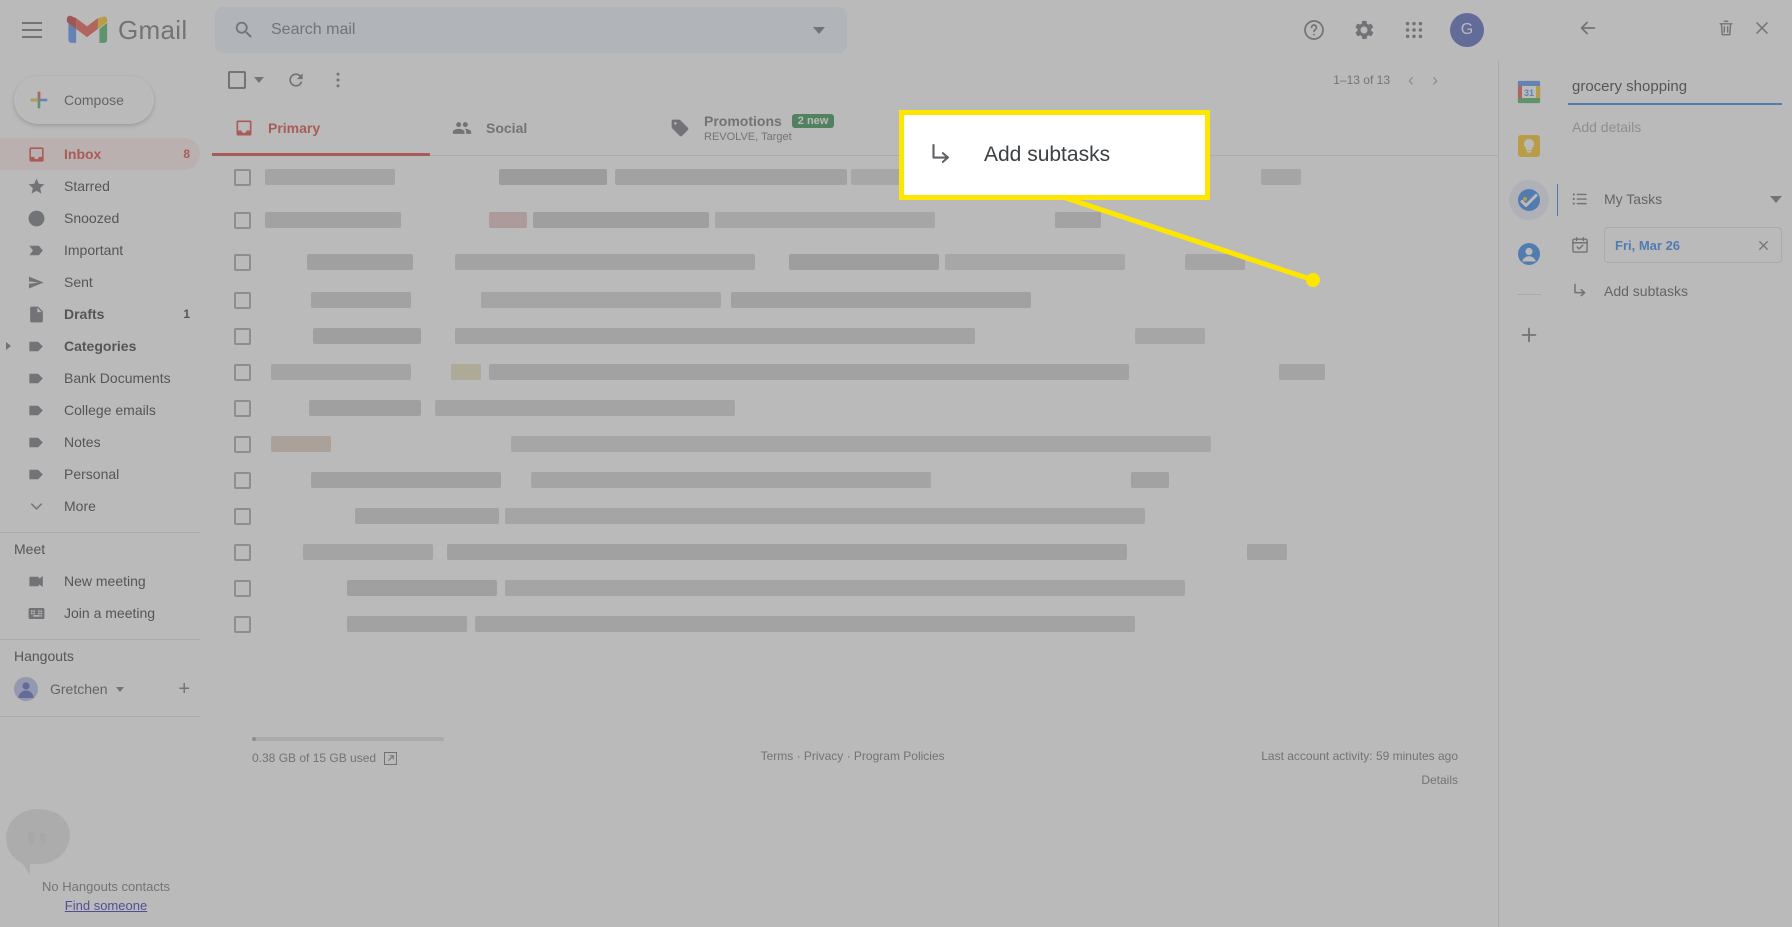  Describe the element at coordinates (1529, 146) in the screenshot. I see `google-keep-icon` at that location.